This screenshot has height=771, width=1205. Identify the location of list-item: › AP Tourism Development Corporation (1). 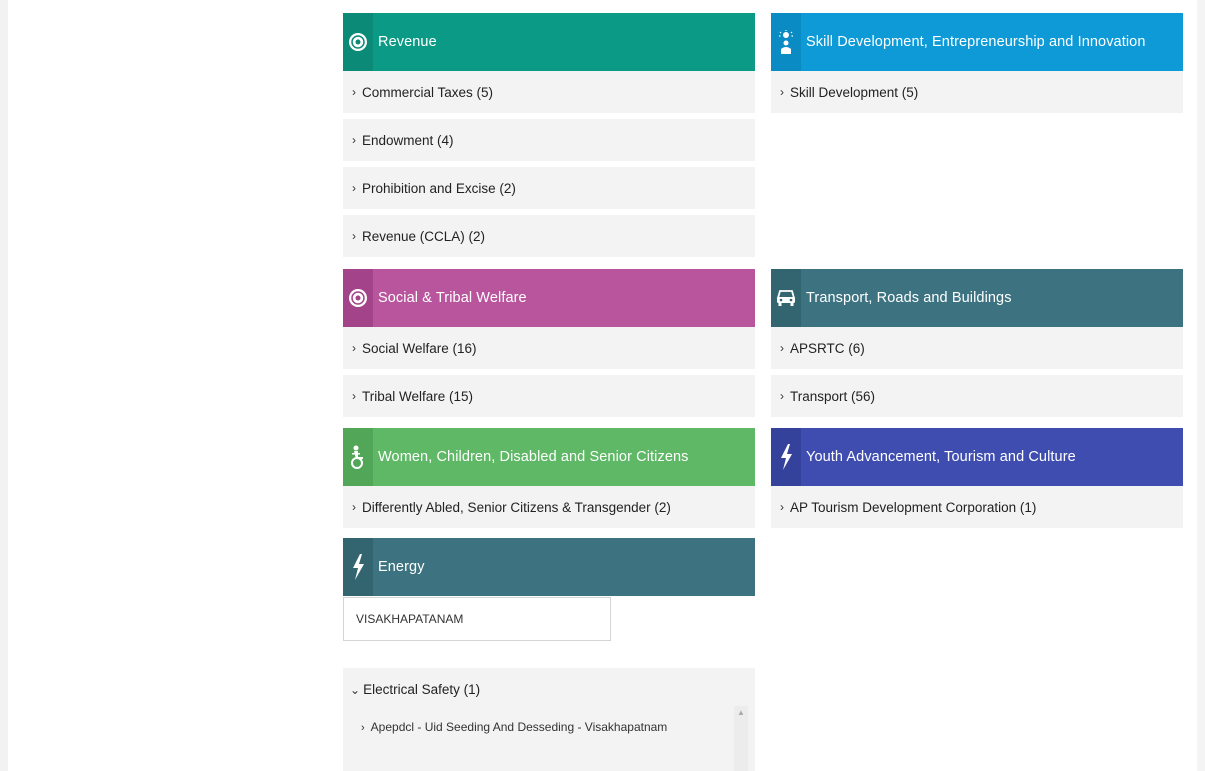
(977, 507).